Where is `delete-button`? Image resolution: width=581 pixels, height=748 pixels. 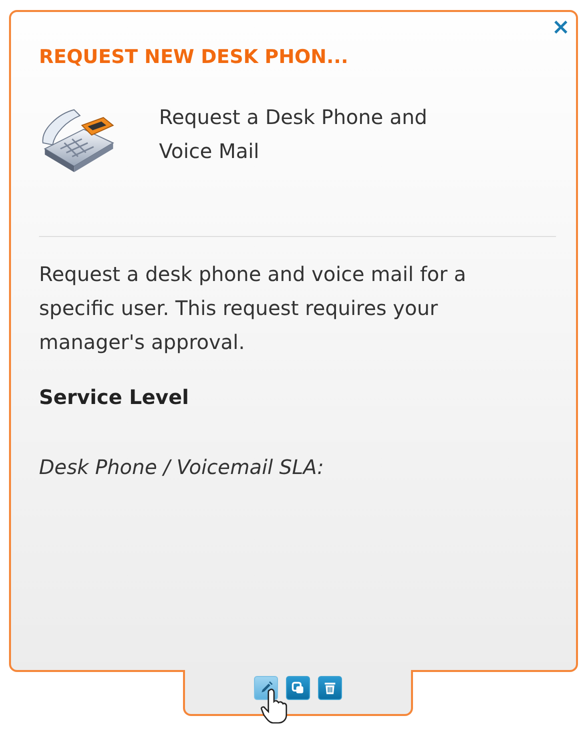 delete-button is located at coordinates (330, 688).